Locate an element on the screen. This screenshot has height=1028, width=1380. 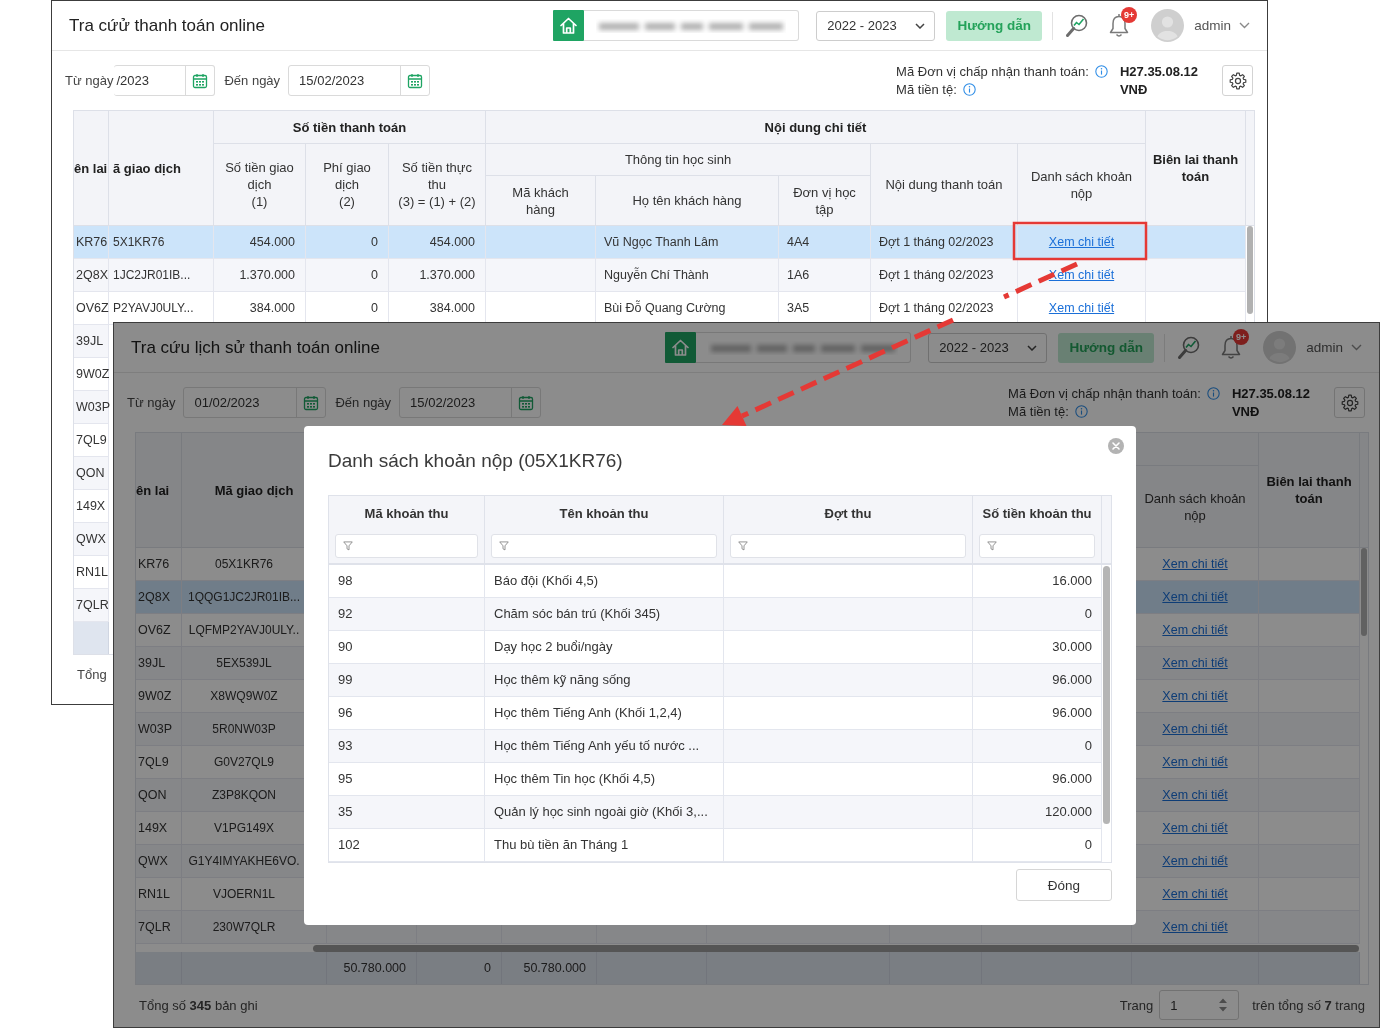
table-cell: 30.000 is located at coordinates (1037, 647).